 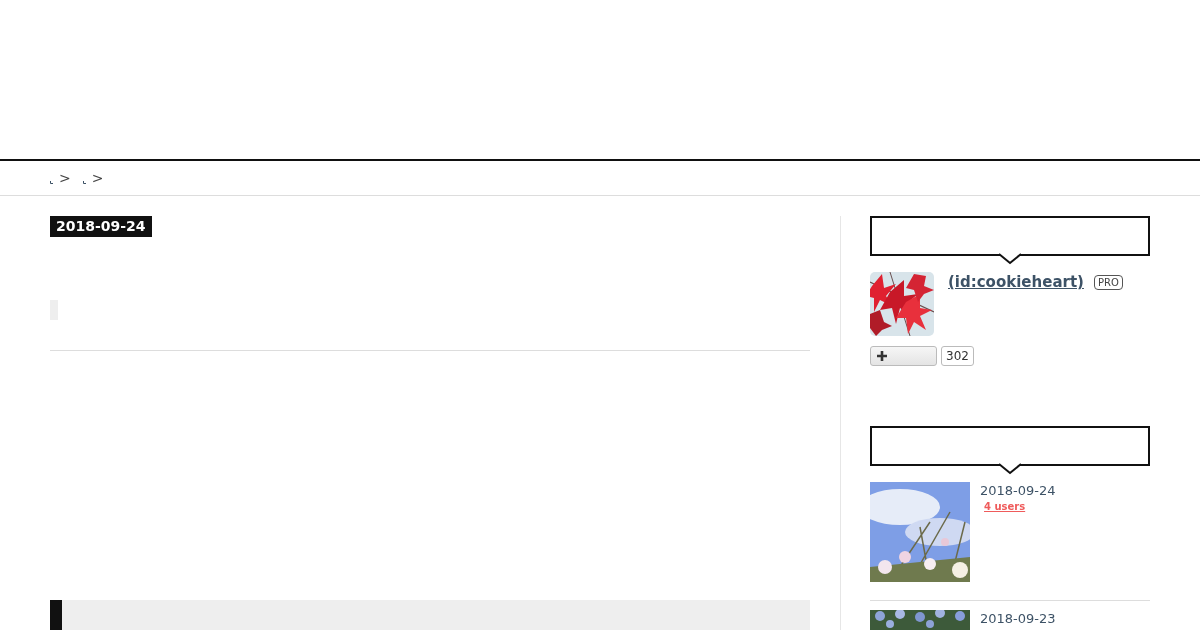 What do you see at coordinates (882, 356) in the screenshot?
I see `plus-icon` at bounding box center [882, 356].